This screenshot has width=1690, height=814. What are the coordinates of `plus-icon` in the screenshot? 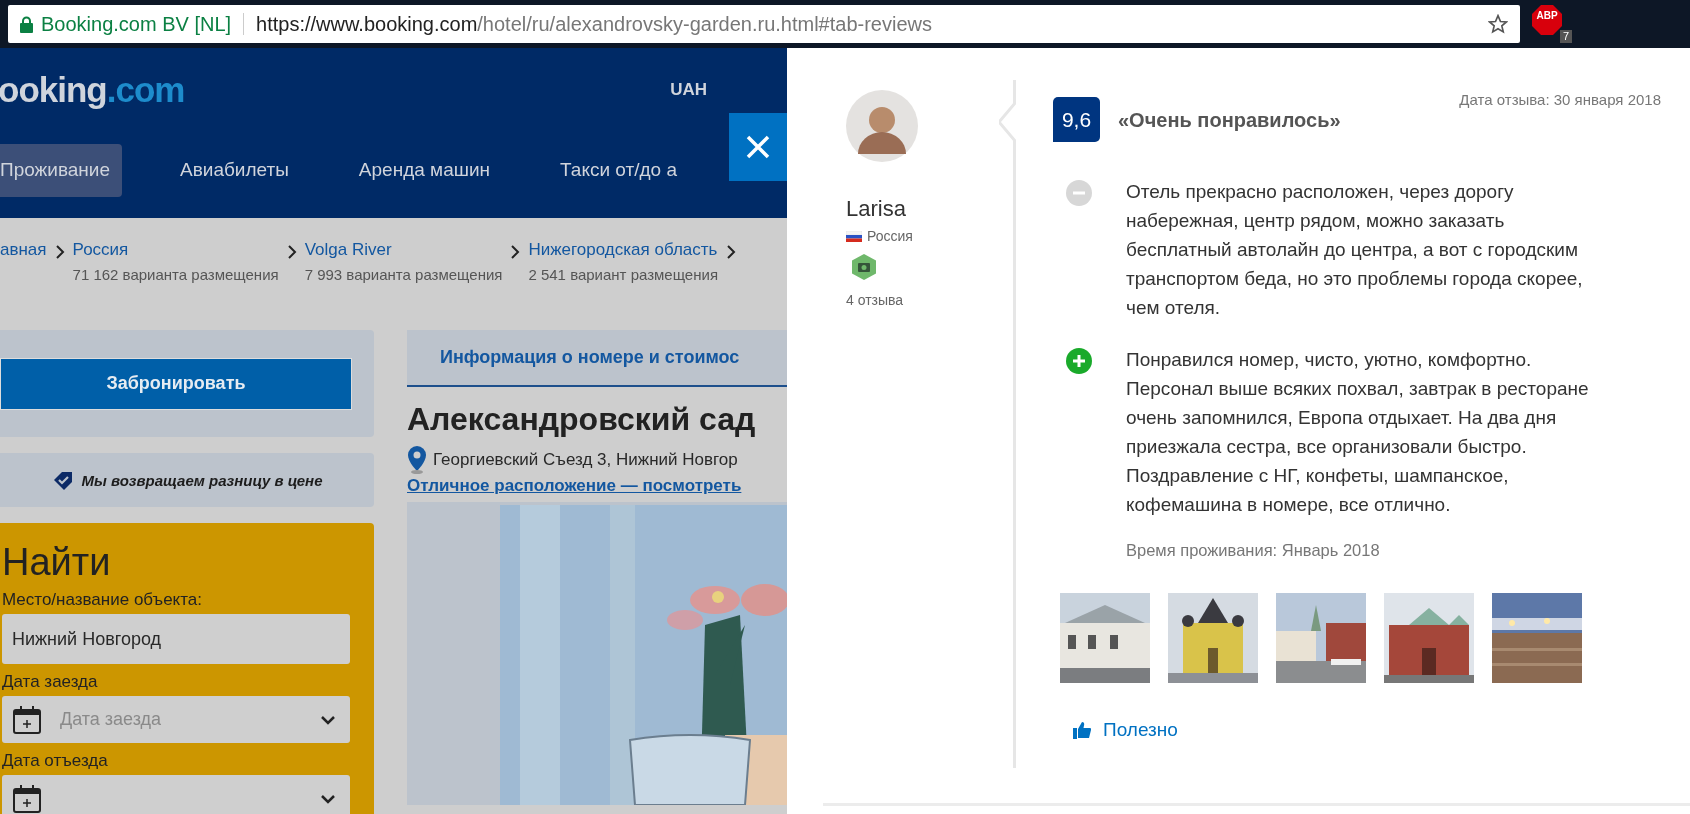 It's located at (1079, 361).